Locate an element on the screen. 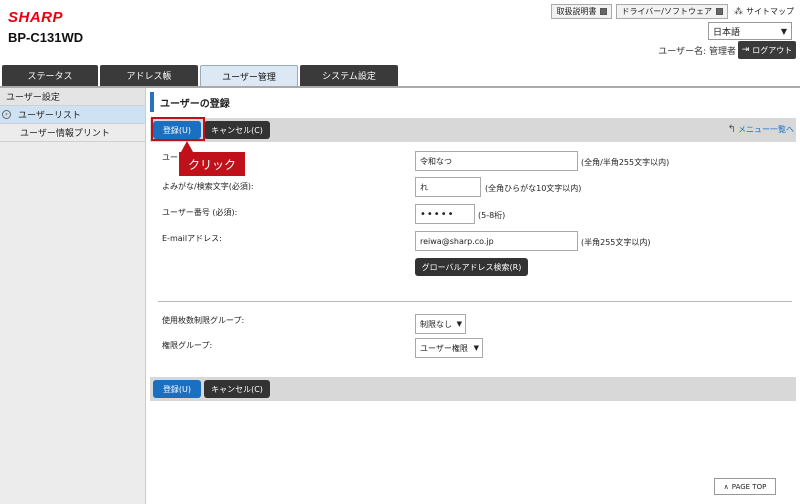 This screenshot has width=800, height=504. tab-address-book: アドレス帳 is located at coordinates (149, 75).